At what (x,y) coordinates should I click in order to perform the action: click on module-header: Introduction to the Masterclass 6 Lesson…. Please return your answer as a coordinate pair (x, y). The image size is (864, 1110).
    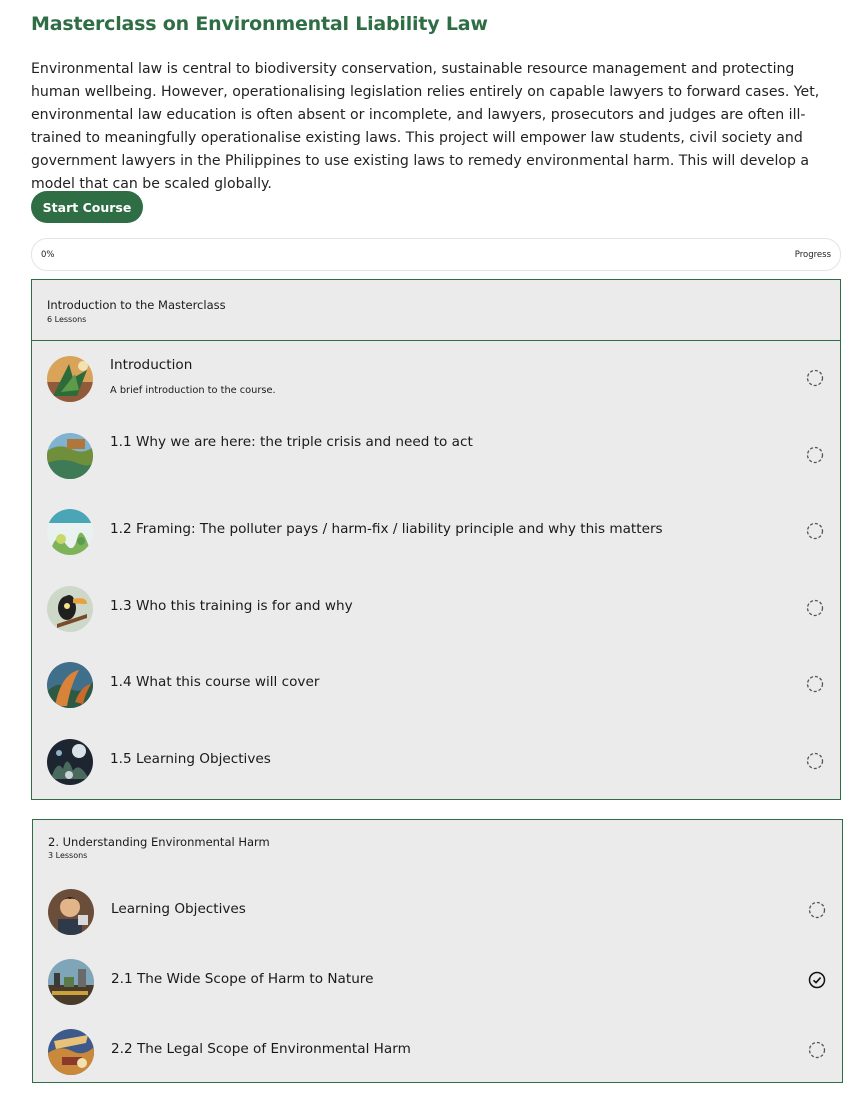
    Looking at the image, I should click on (436, 310).